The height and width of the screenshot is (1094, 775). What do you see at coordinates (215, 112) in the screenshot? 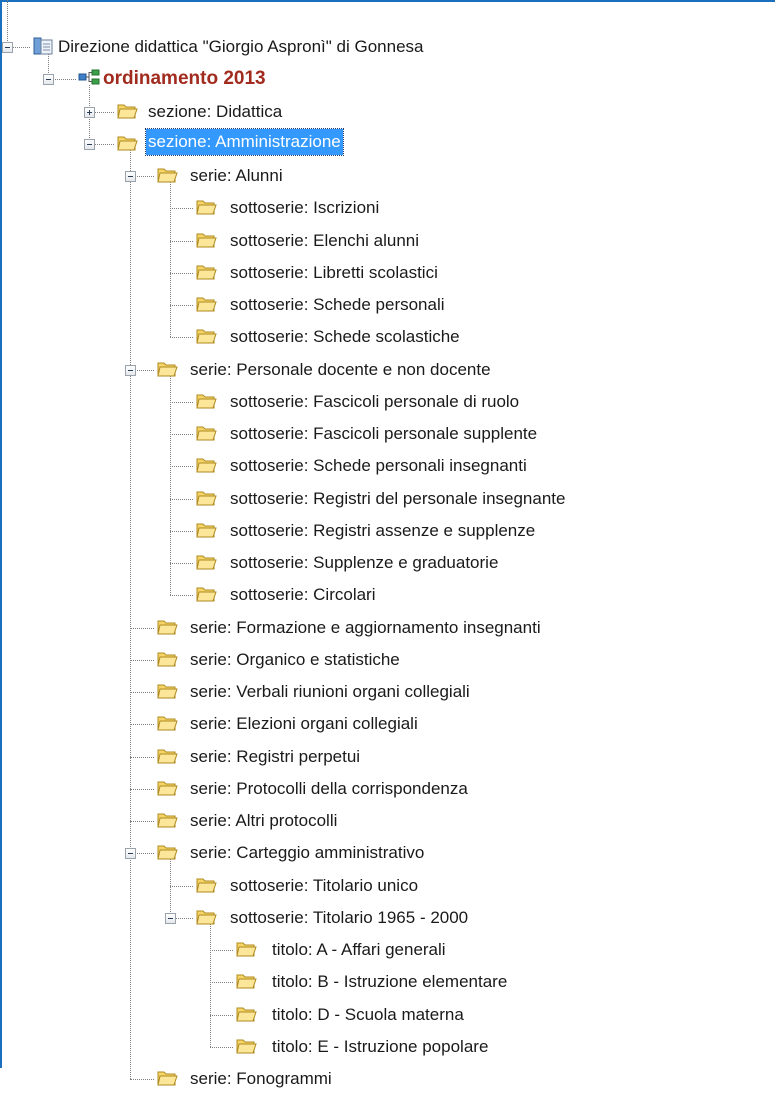
I see `tree-node-label: sezione: Didattica` at bounding box center [215, 112].